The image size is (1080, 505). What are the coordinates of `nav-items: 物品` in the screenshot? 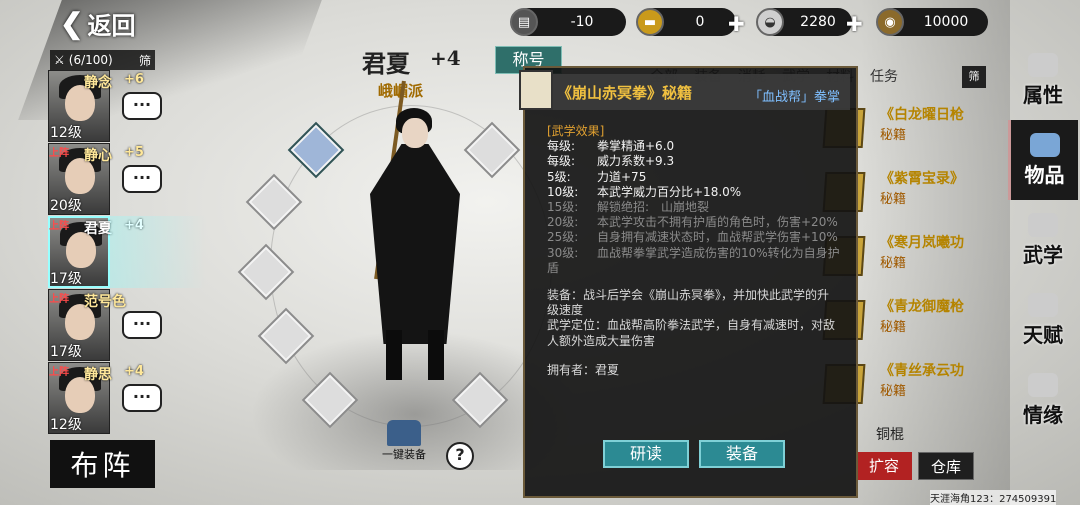 It's located at (1043, 160).